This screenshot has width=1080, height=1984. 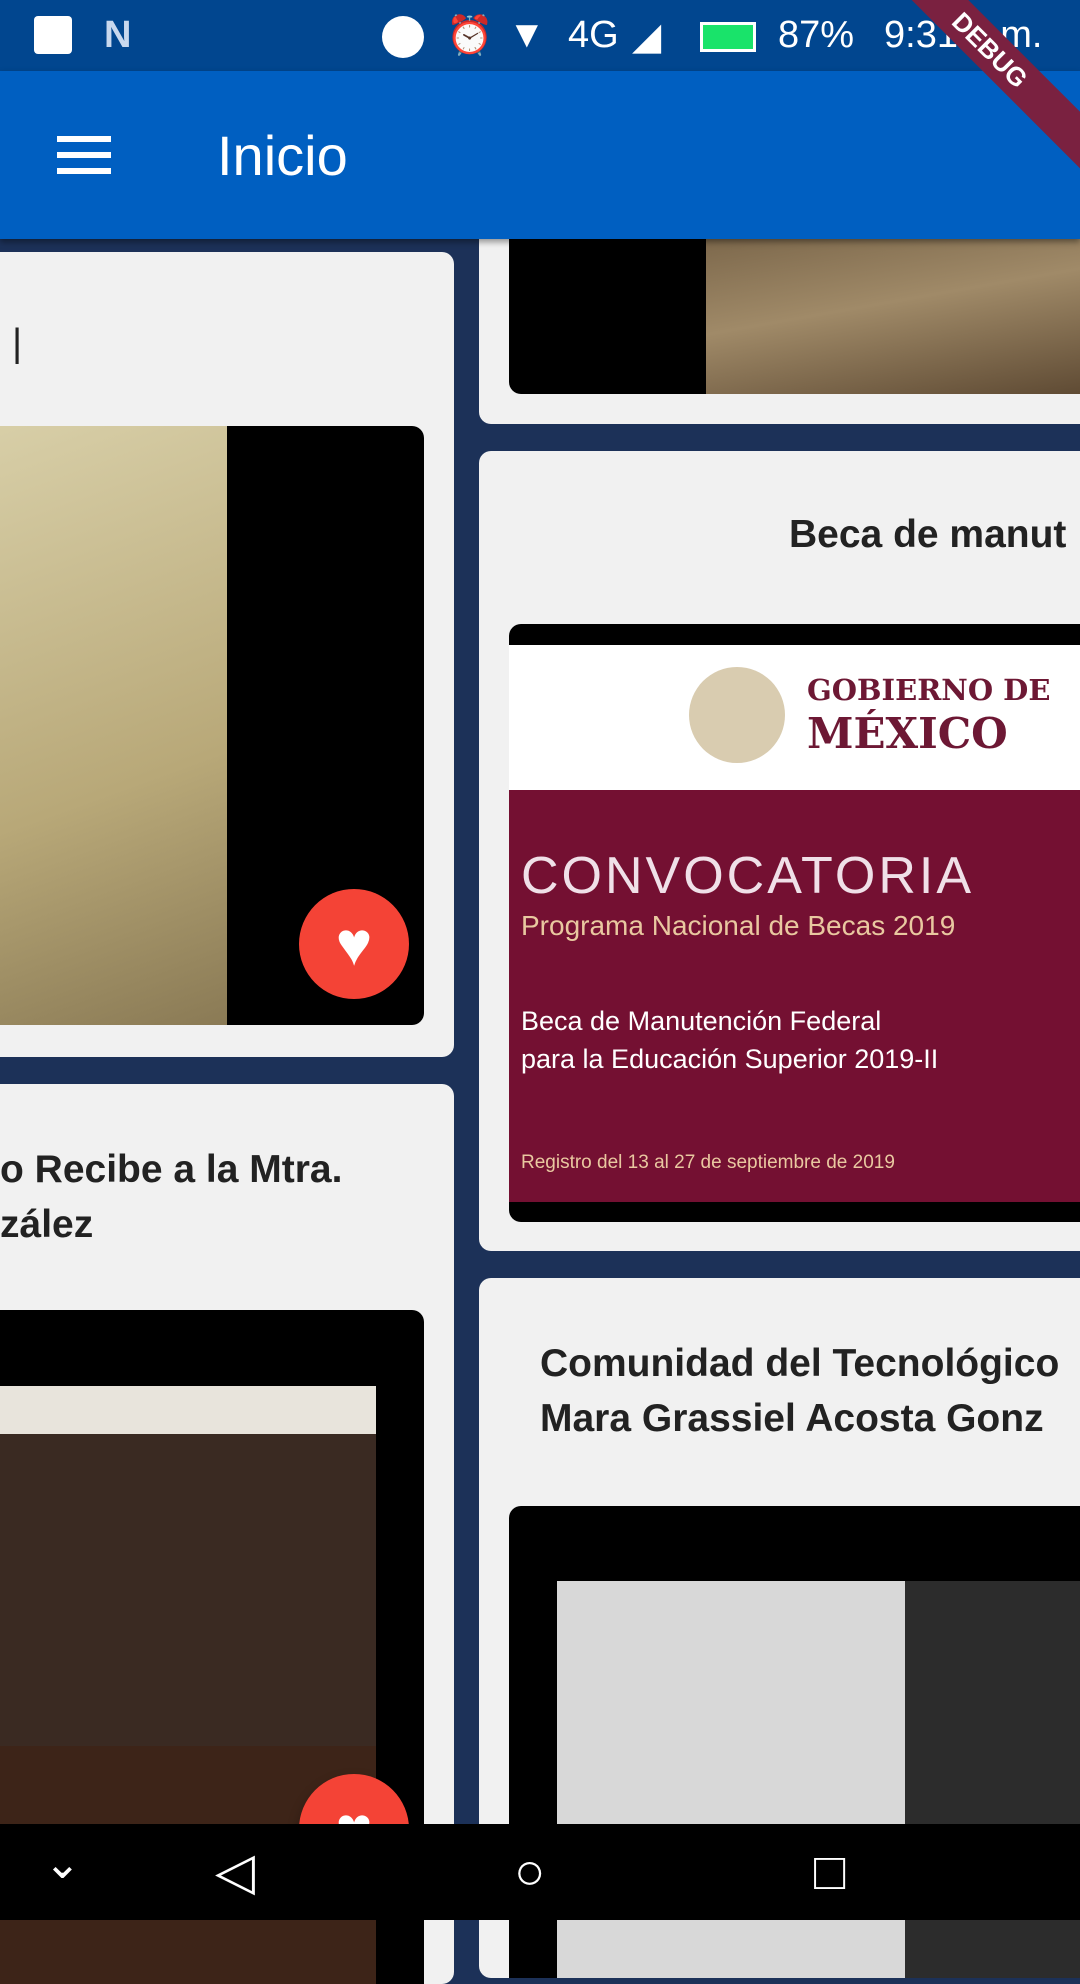 What do you see at coordinates (829, 1872) in the screenshot?
I see `recents-icon: □` at bounding box center [829, 1872].